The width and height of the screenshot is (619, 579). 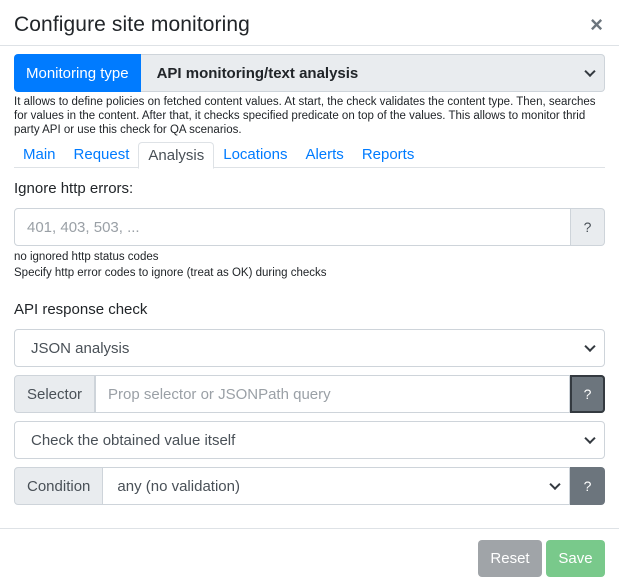 What do you see at coordinates (178, 486) in the screenshot?
I see `condition-value: any (no validation)` at bounding box center [178, 486].